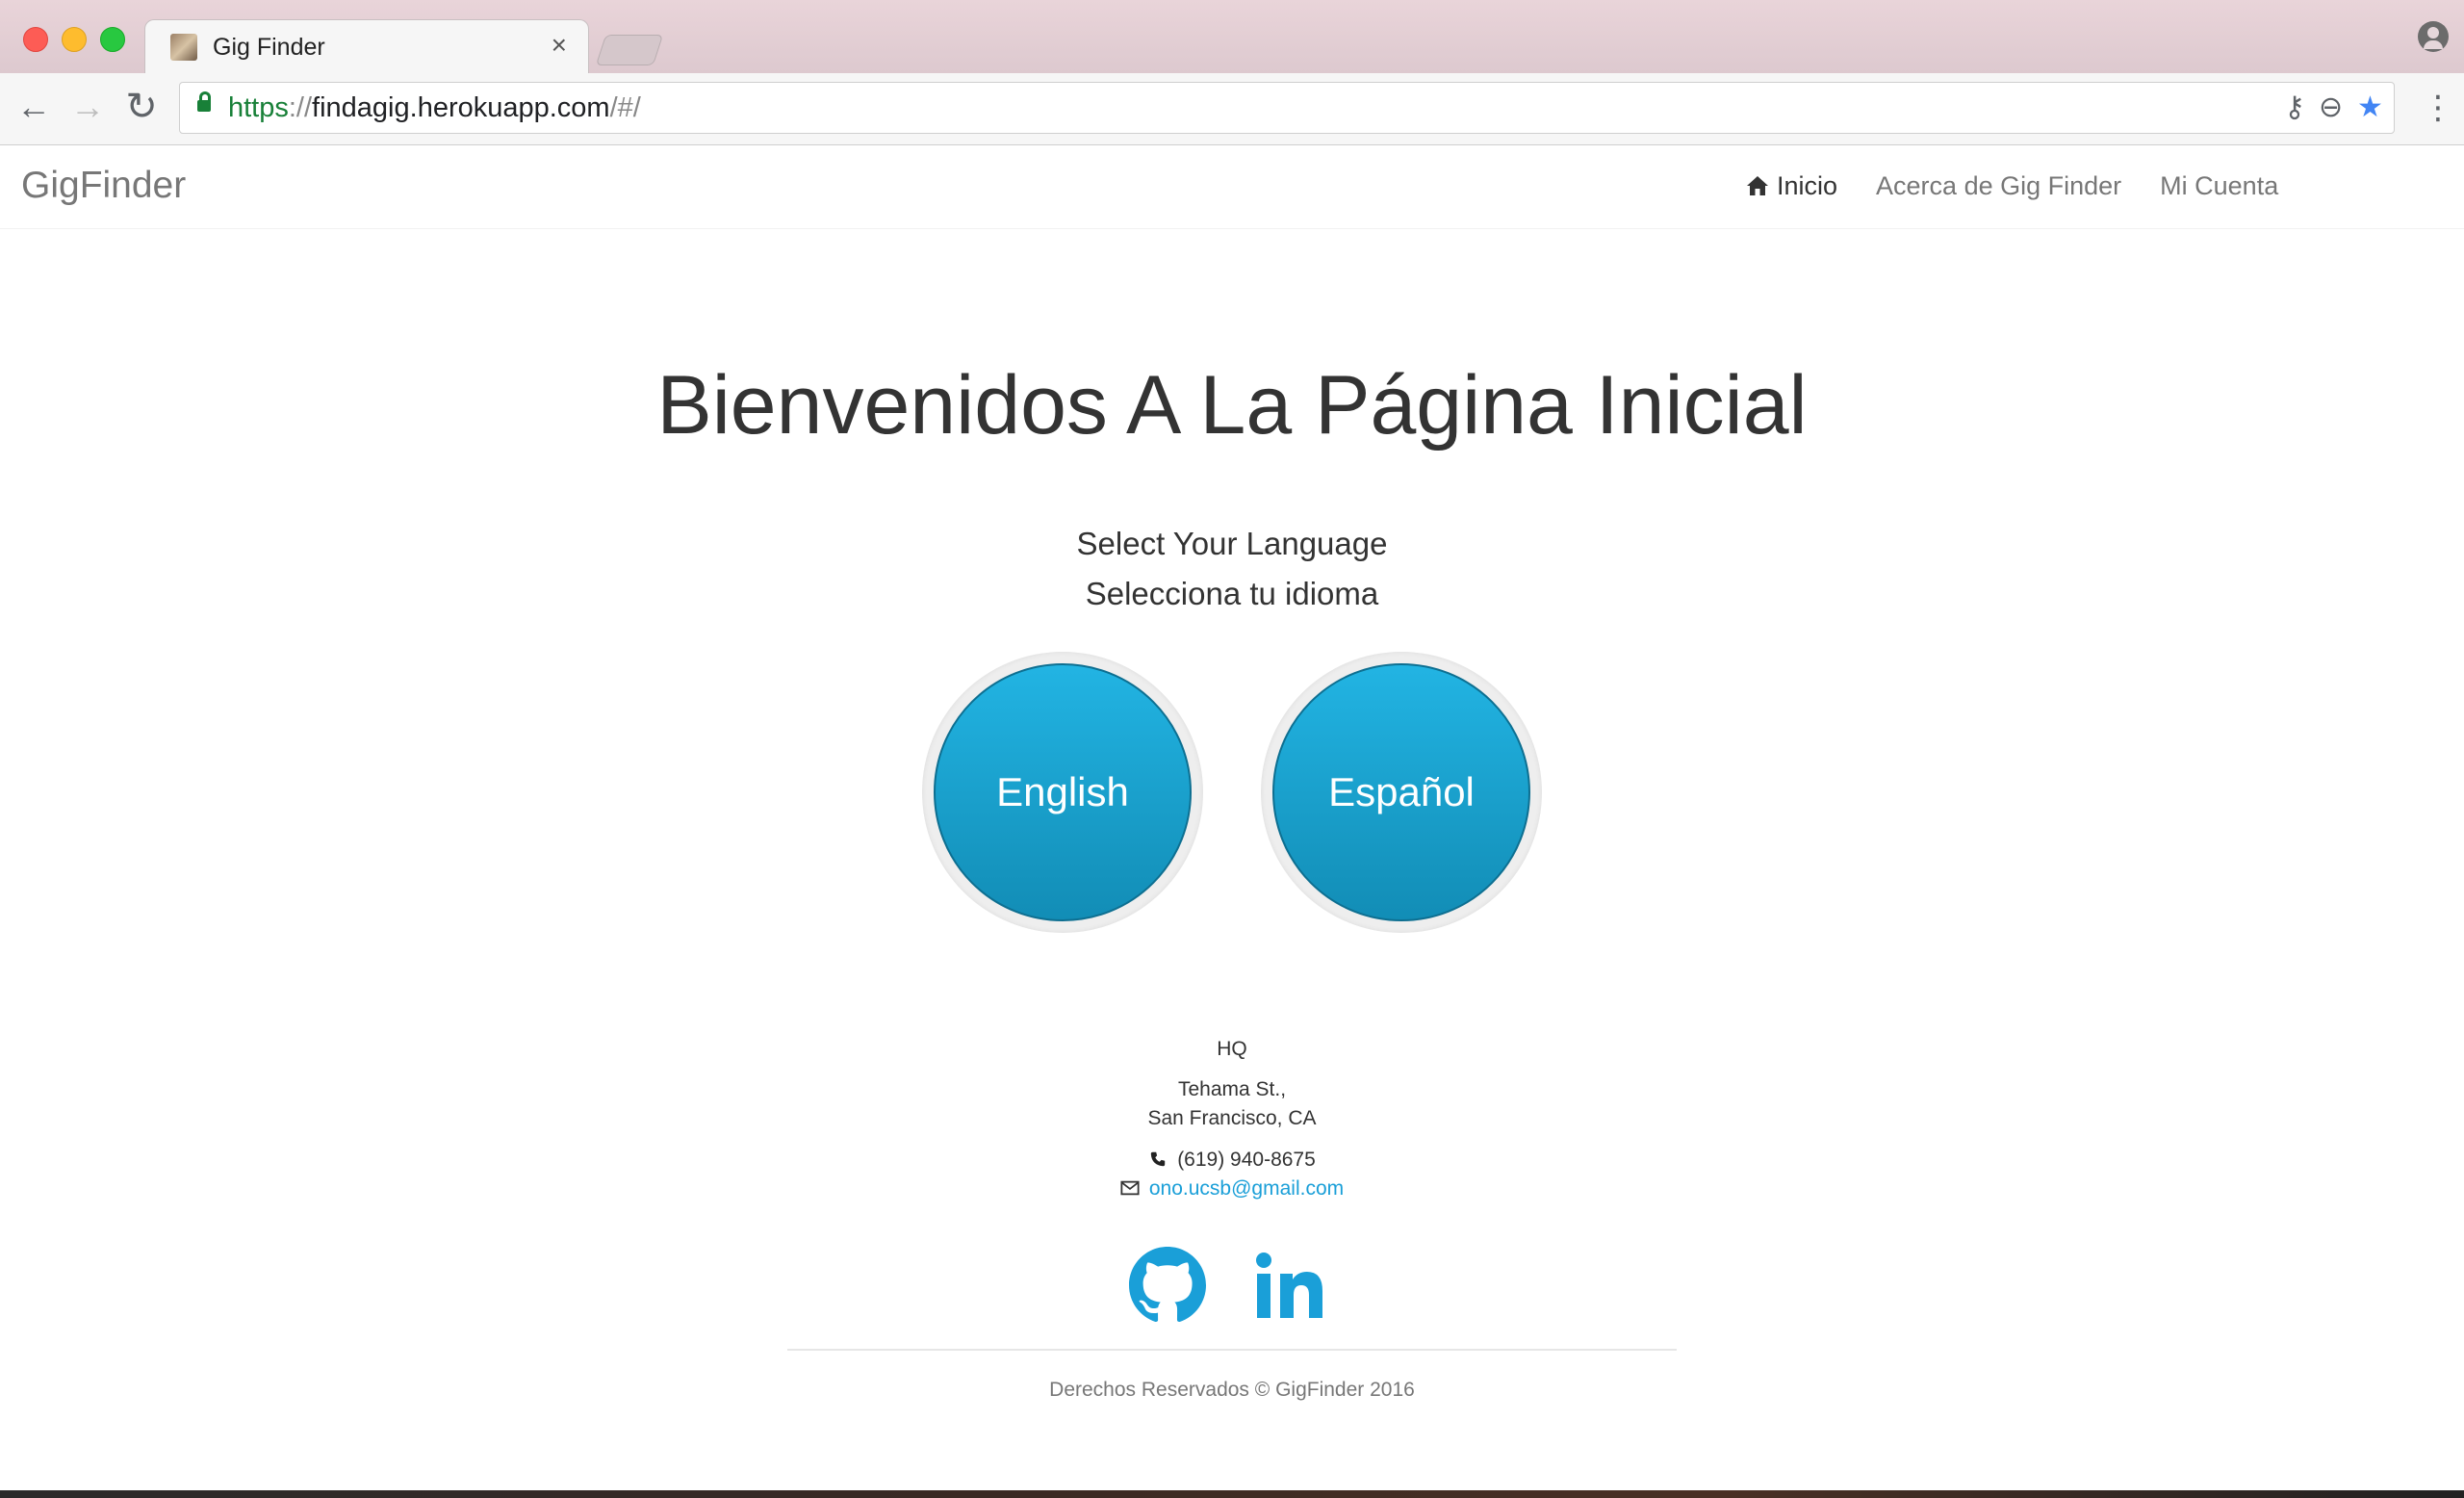  Describe the element at coordinates (1289, 1286) in the screenshot. I see `linkedin-icon` at that location.